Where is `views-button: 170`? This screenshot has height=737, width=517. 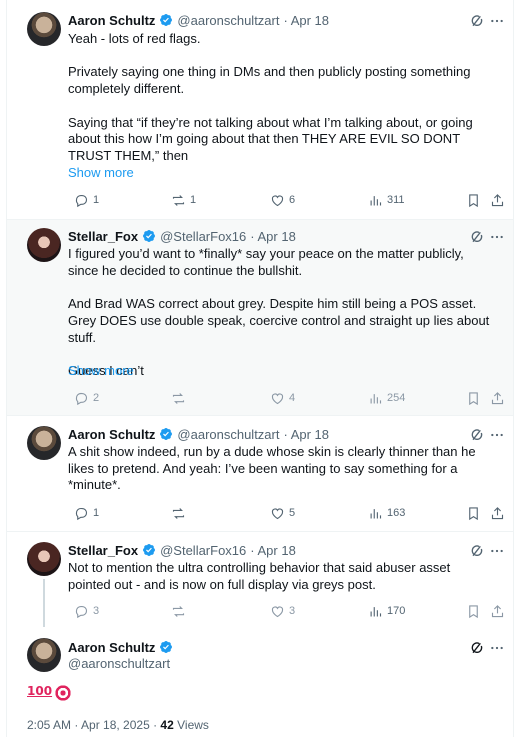
views-button: 170 is located at coordinates (386, 611).